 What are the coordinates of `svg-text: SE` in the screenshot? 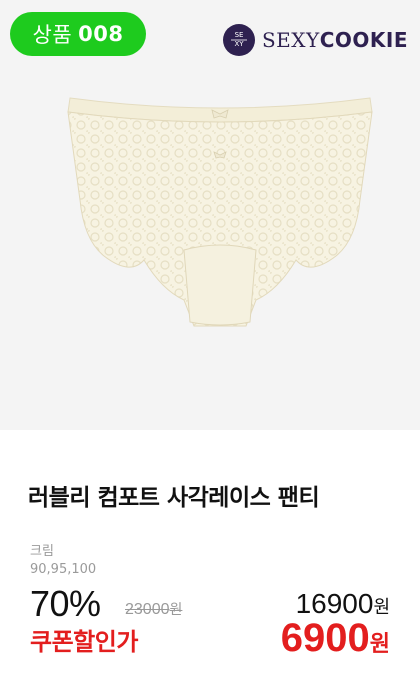 It's located at (239, 35).